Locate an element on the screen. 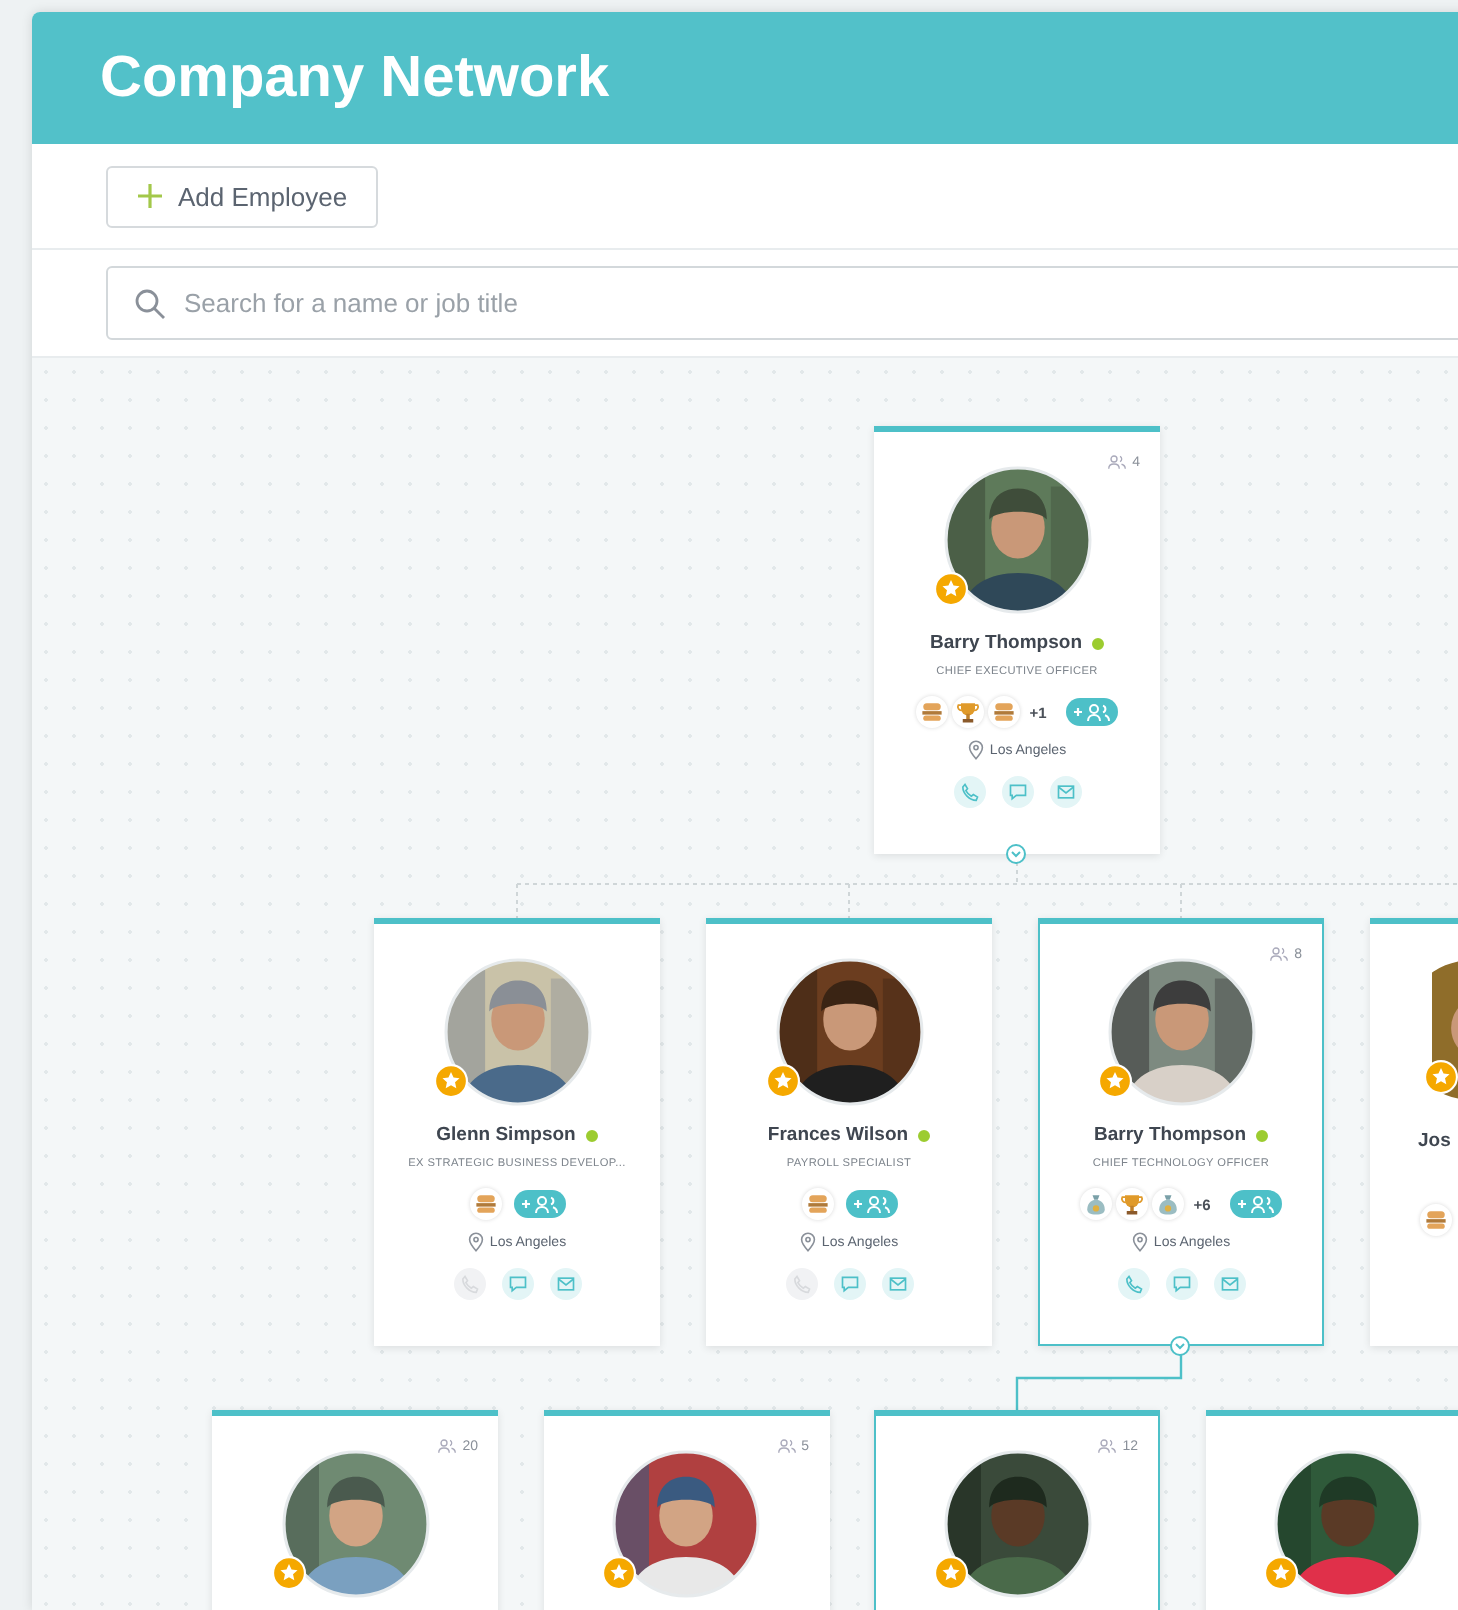 This screenshot has width=1458, height=1610. window-title: Company Network is located at coordinates (355, 78).